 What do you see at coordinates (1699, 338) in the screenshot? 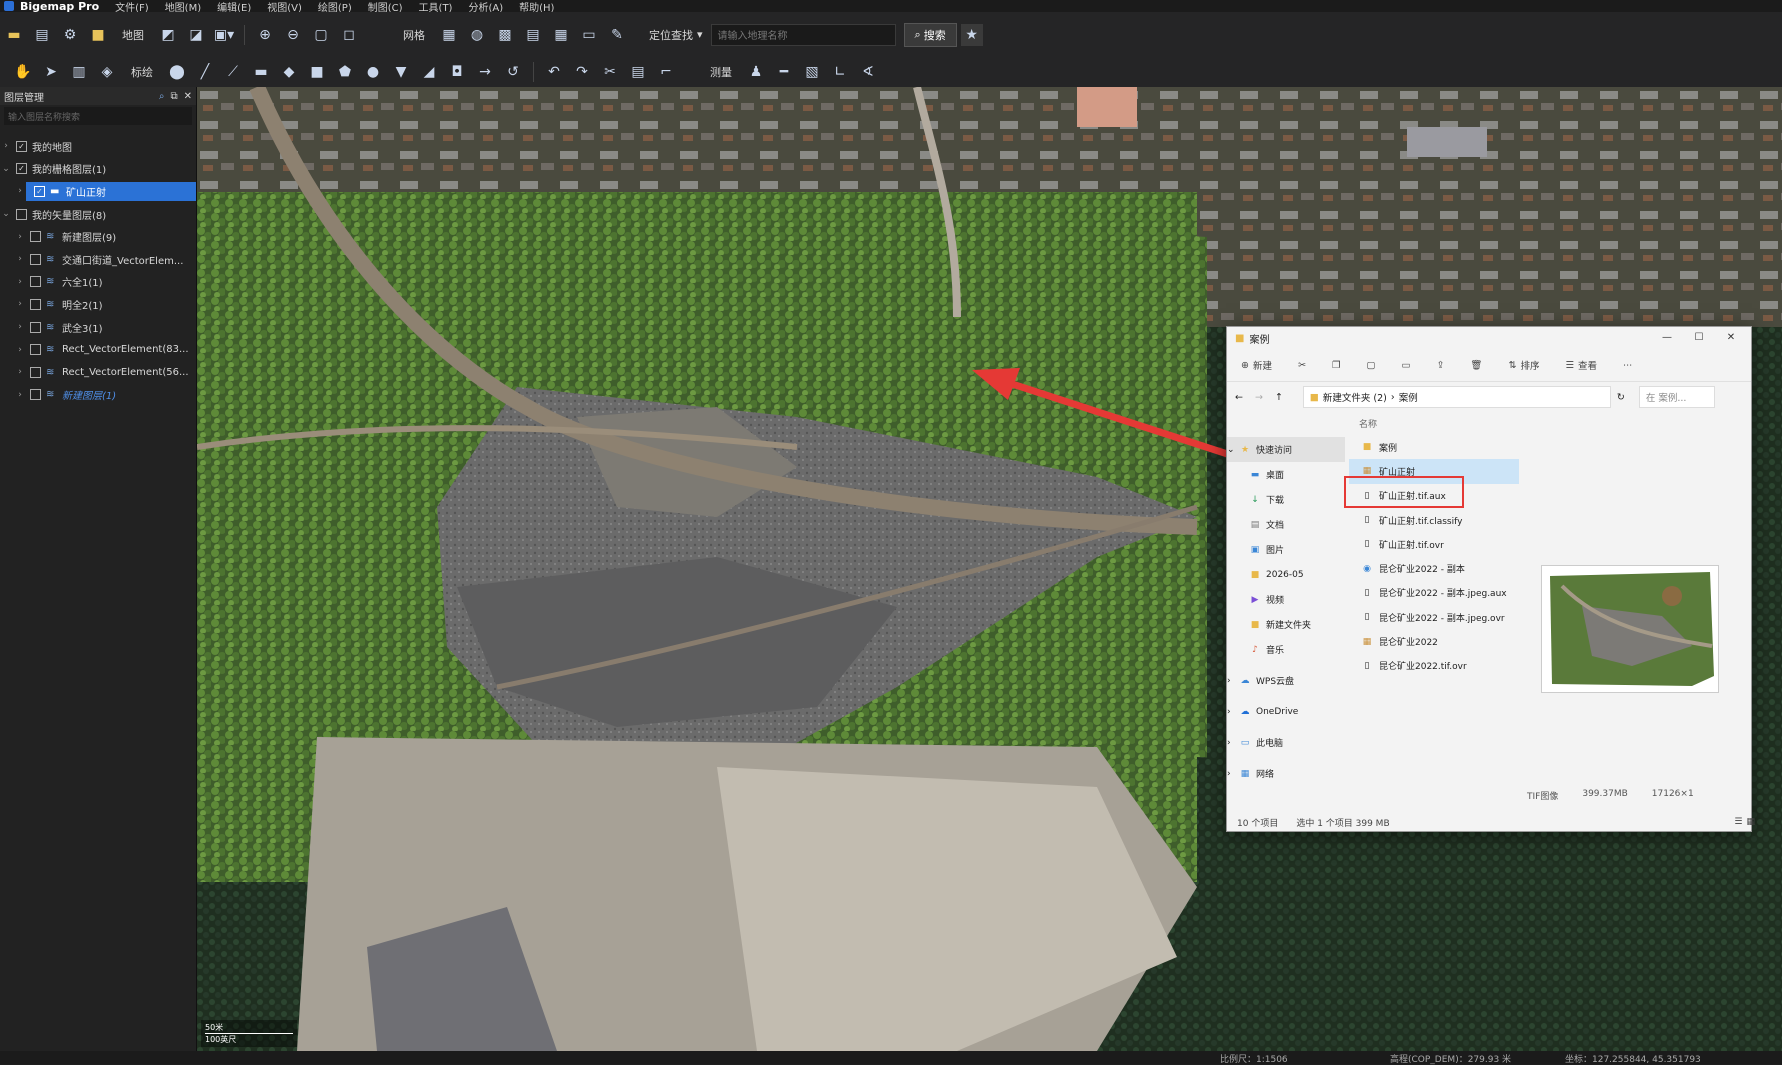
I see `maximize-icon: ☐` at bounding box center [1699, 338].